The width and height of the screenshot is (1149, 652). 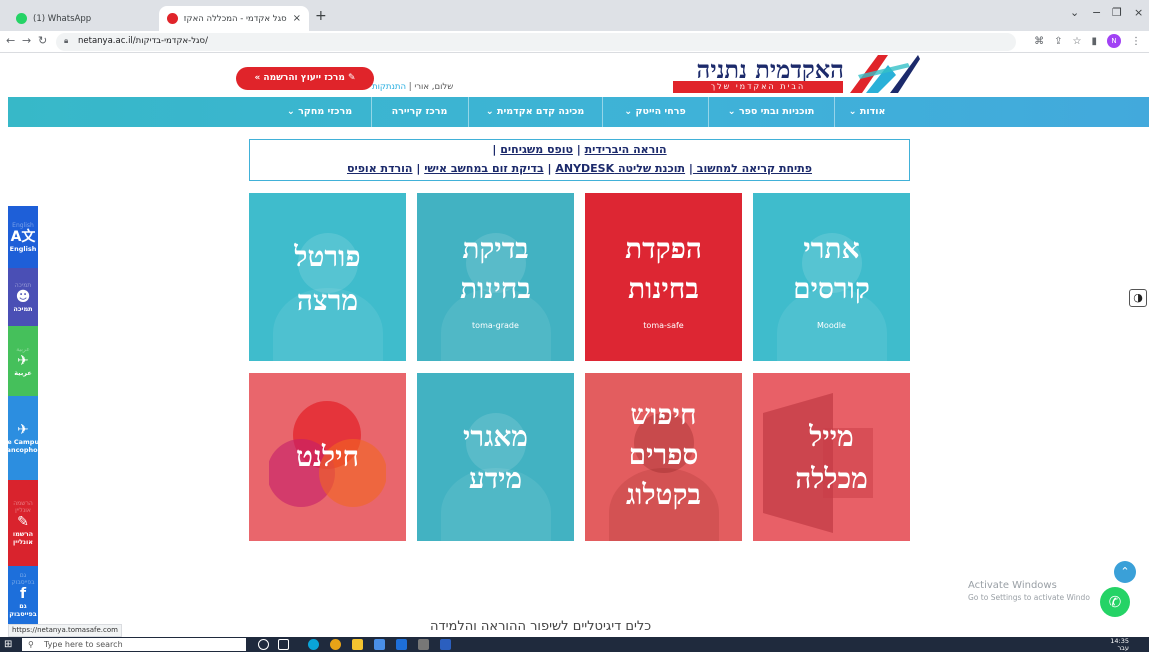 I want to click on nav-hitech: פרחי הייטק ⌄, so click(x=655, y=112).